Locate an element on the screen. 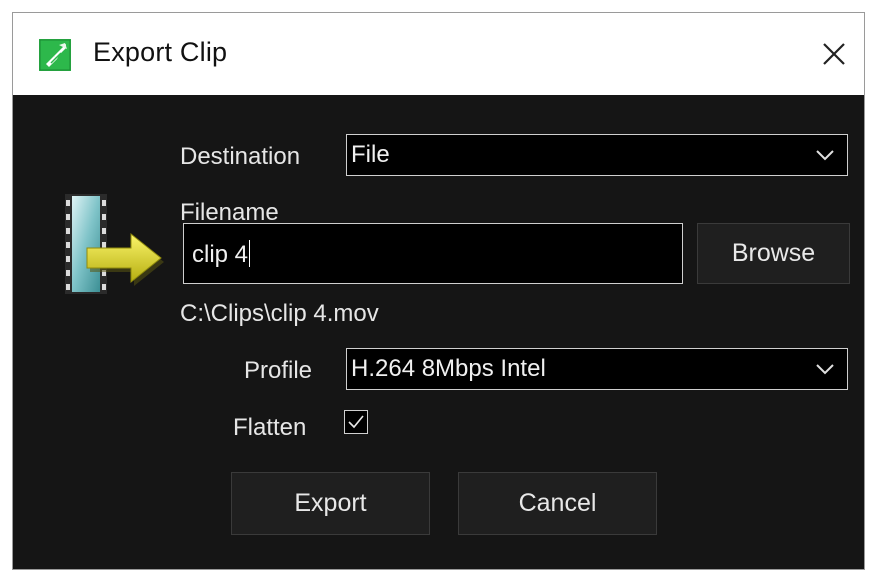  dialog-title: Export Clip is located at coordinates (160, 52).